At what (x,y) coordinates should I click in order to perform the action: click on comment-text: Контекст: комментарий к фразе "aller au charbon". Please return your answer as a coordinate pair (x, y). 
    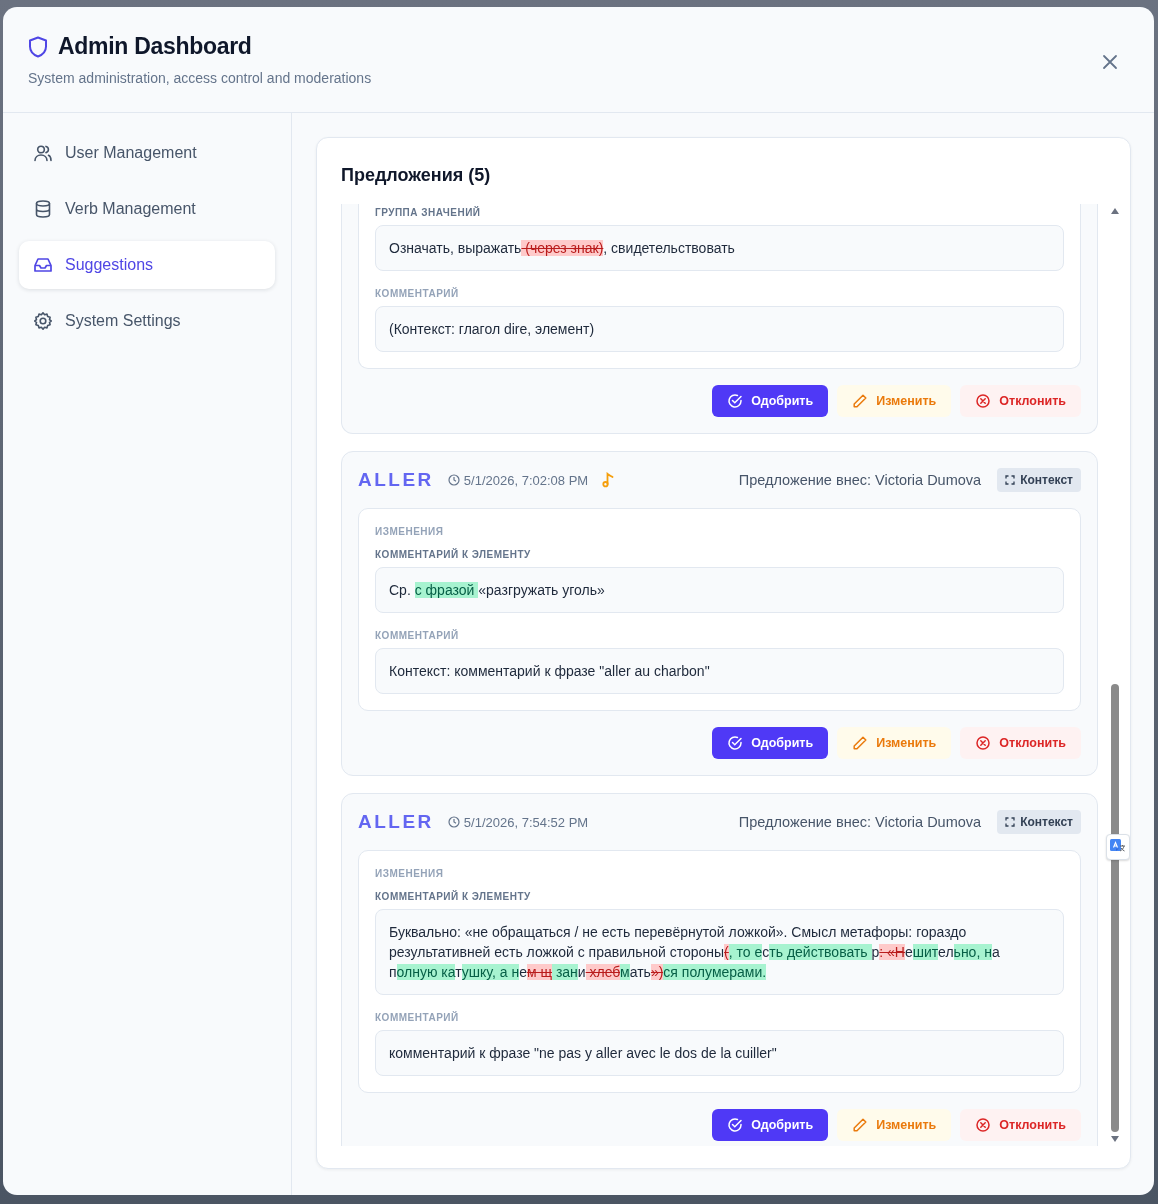
    Looking at the image, I should click on (719, 671).